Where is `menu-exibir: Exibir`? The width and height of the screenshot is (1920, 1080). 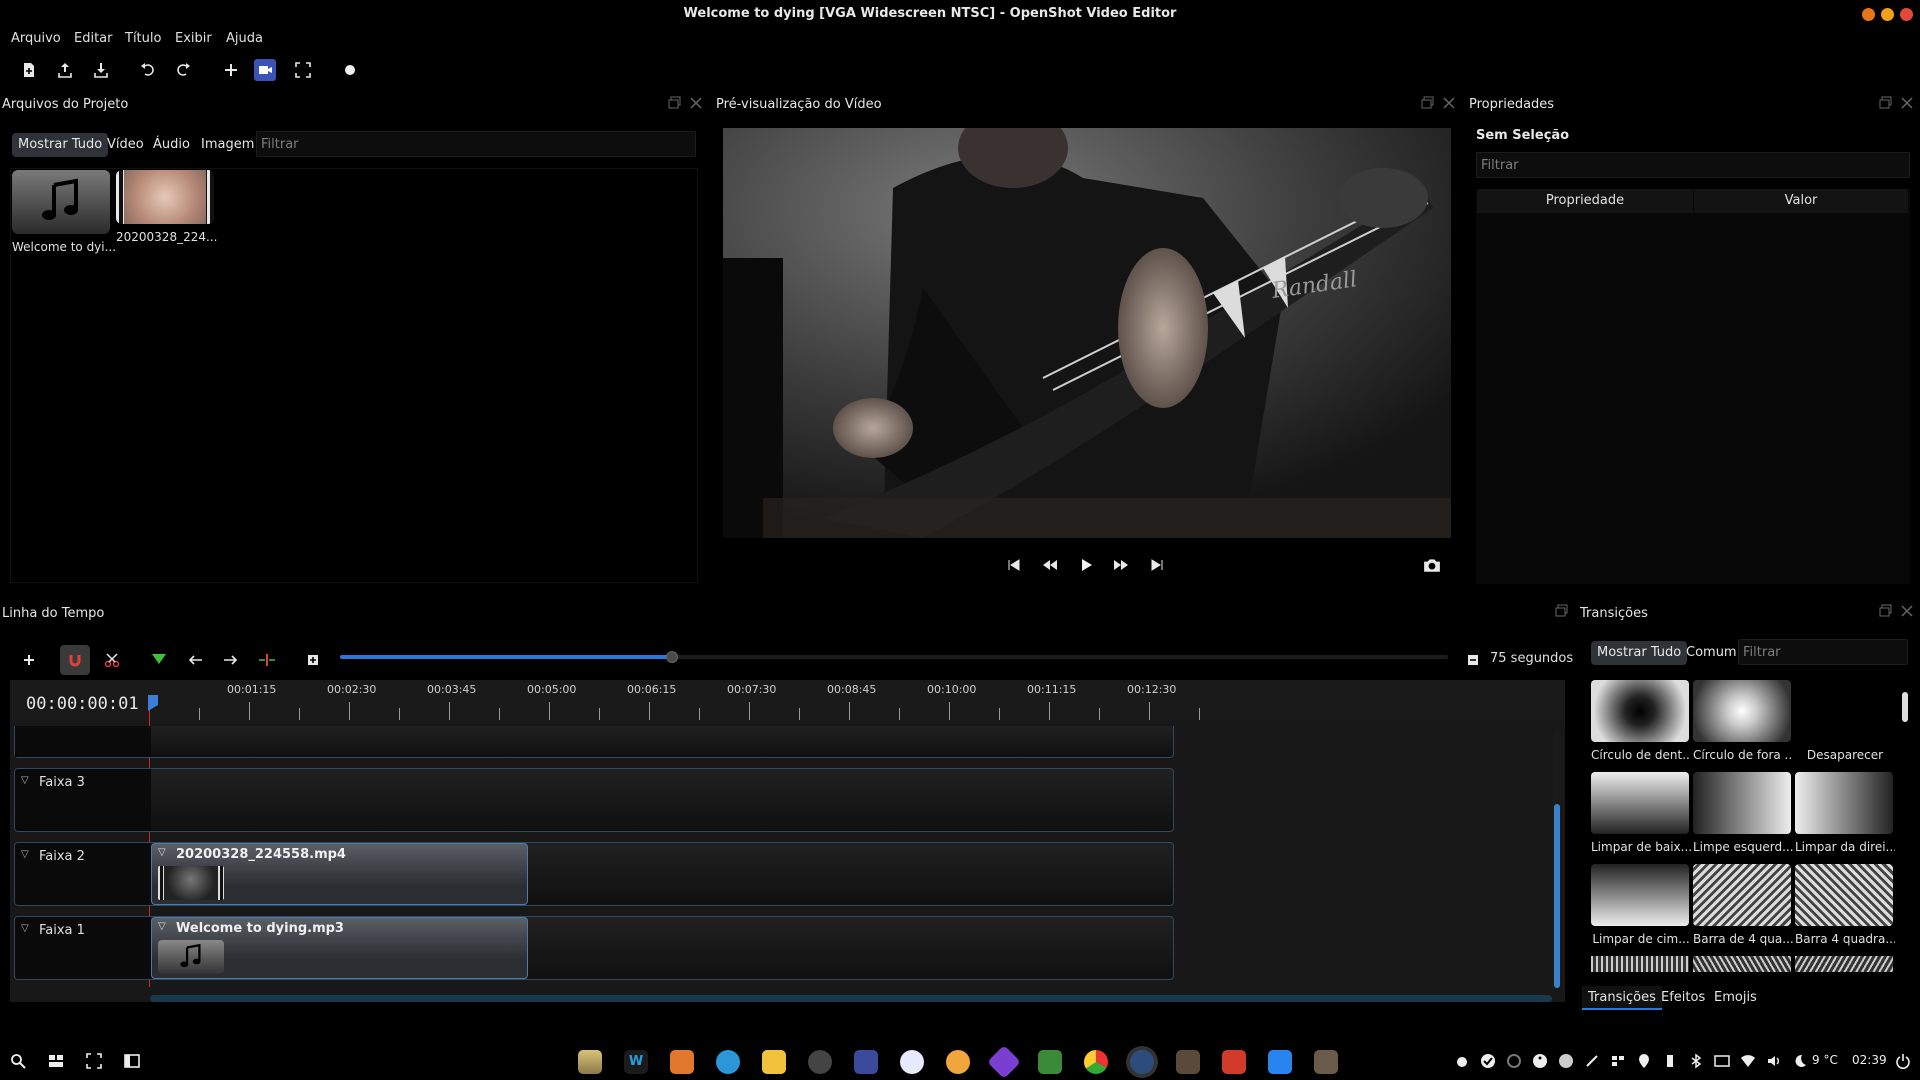
menu-exibir: Exibir is located at coordinates (193, 38).